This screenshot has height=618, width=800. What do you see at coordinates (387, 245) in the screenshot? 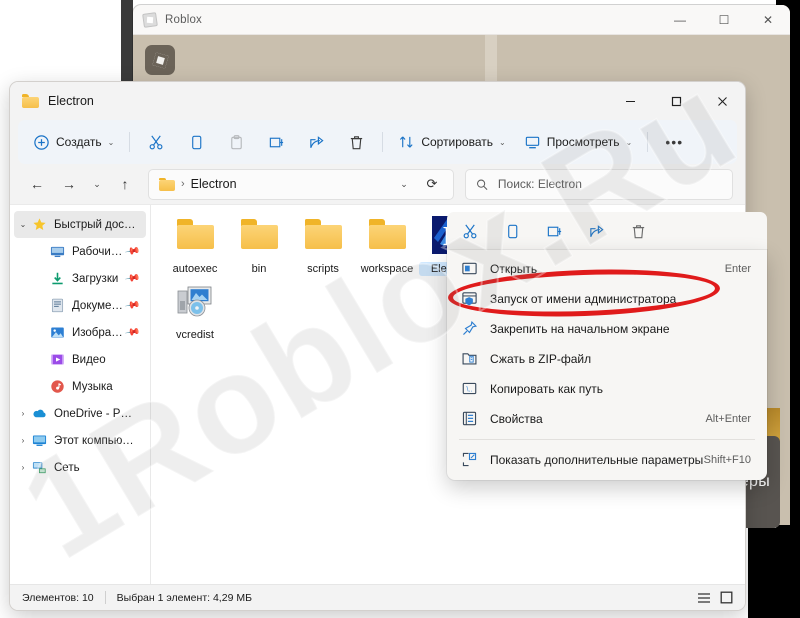
I see `file-item: workspace` at bounding box center [387, 245].